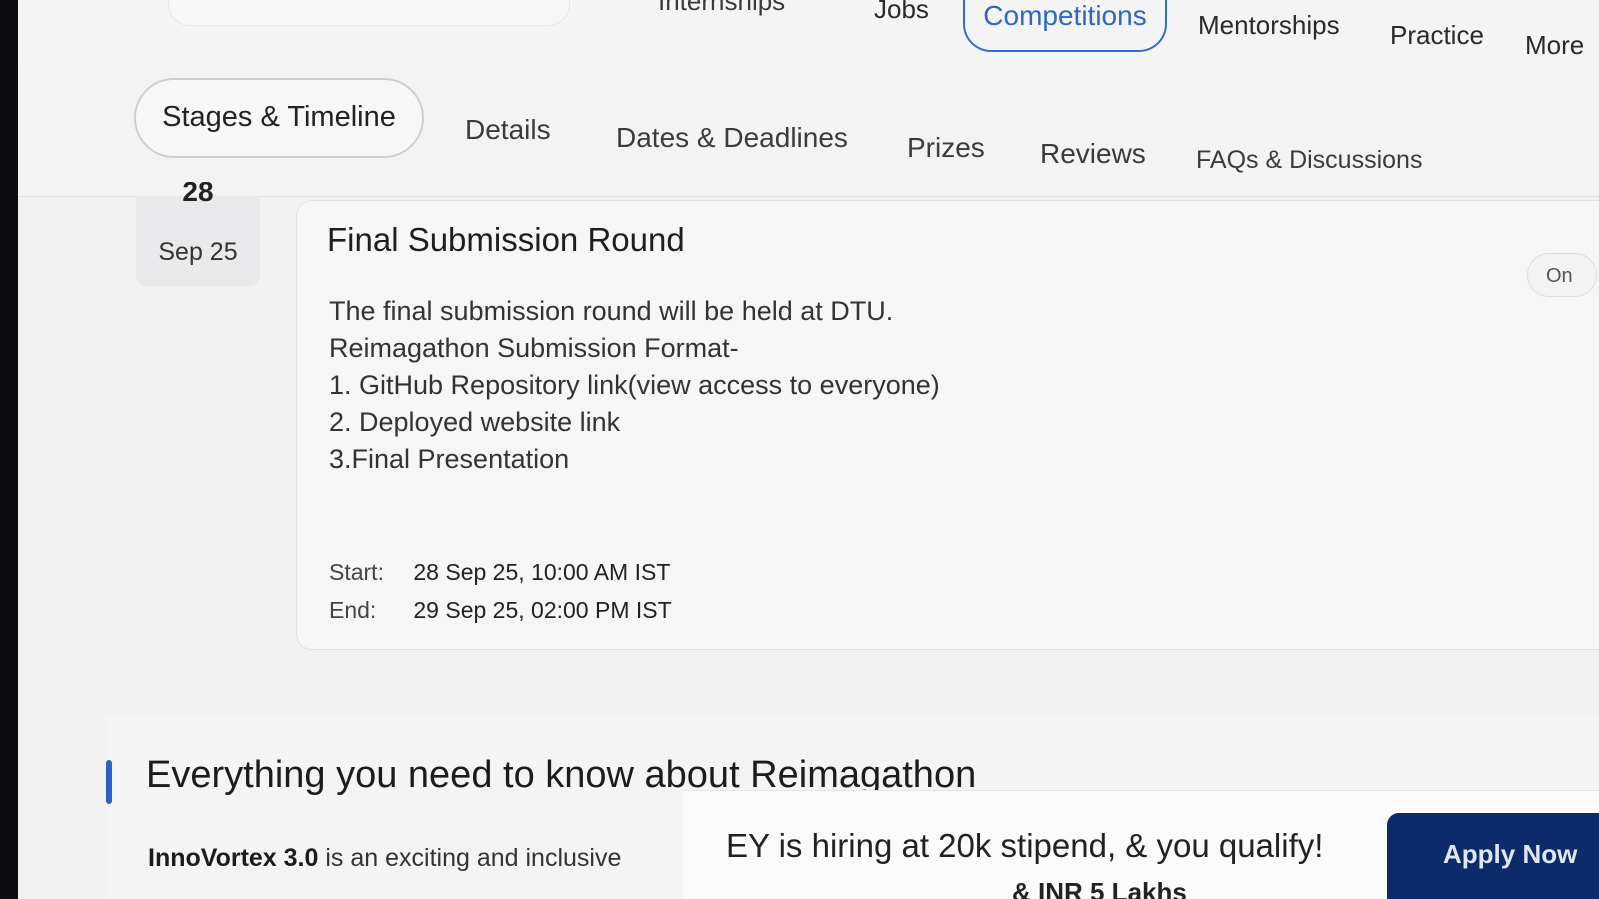  What do you see at coordinates (901, 12) in the screenshot?
I see `nav-jobs: Jobs` at bounding box center [901, 12].